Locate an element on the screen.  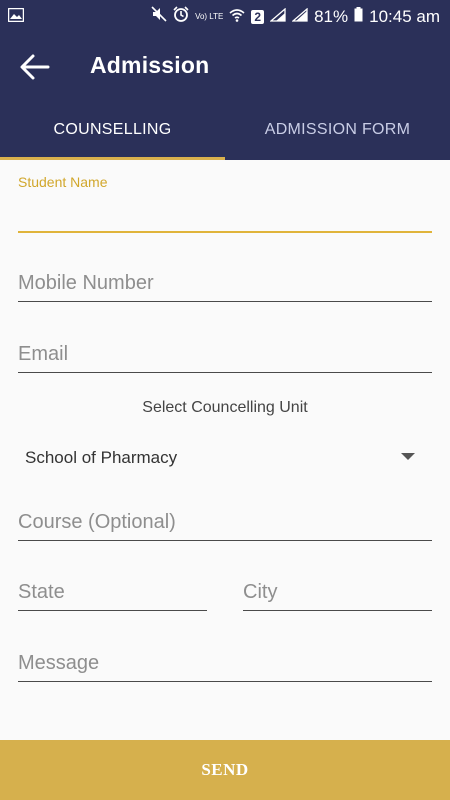
status-bar-right: Vo) LTE 2 81% 10:45 am is located at coordinates (295, 16).